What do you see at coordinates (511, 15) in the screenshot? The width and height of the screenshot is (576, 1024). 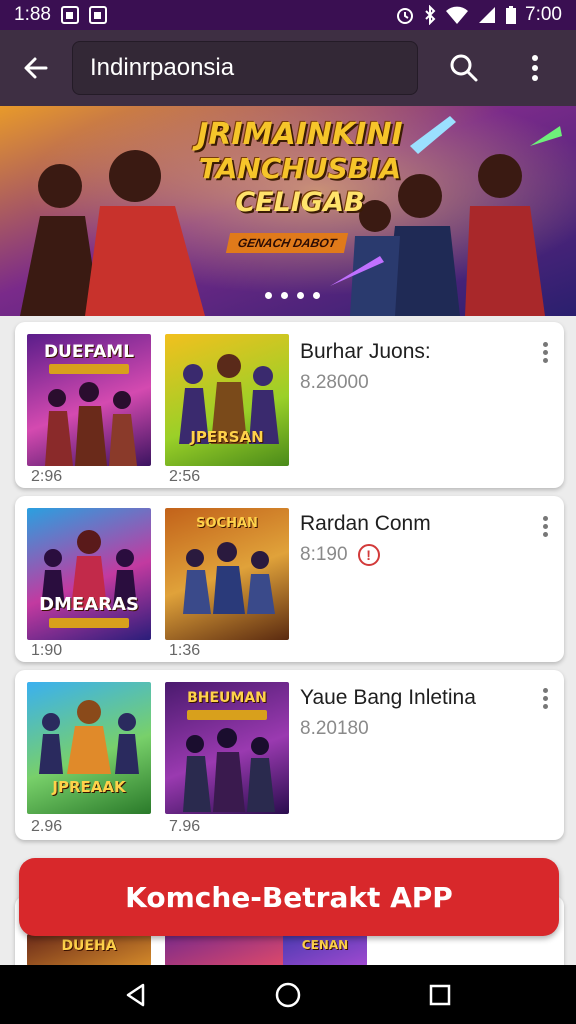 I see `battery-icon` at bounding box center [511, 15].